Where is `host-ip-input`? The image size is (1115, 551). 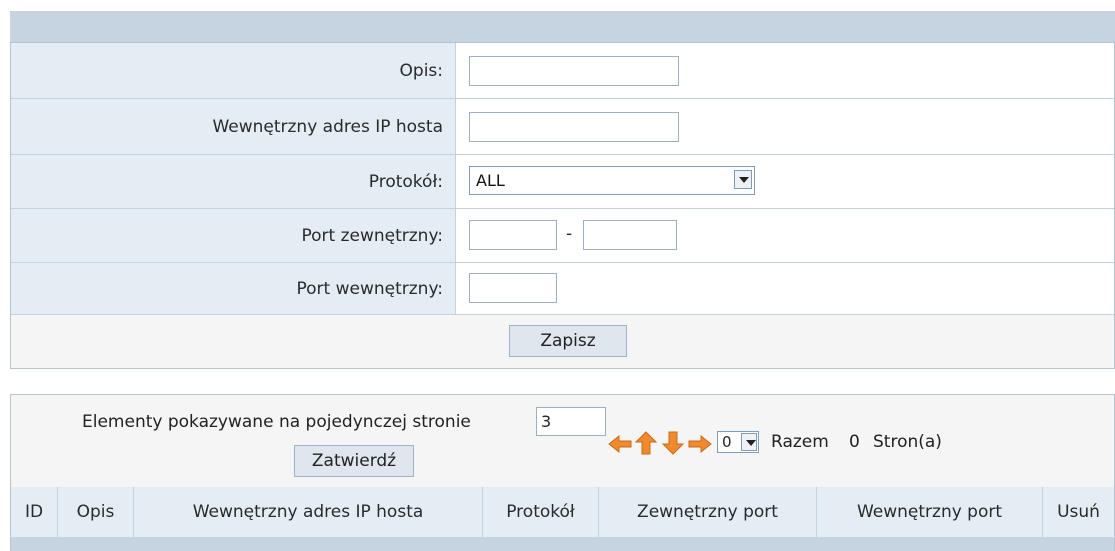 host-ip-input is located at coordinates (574, 127).